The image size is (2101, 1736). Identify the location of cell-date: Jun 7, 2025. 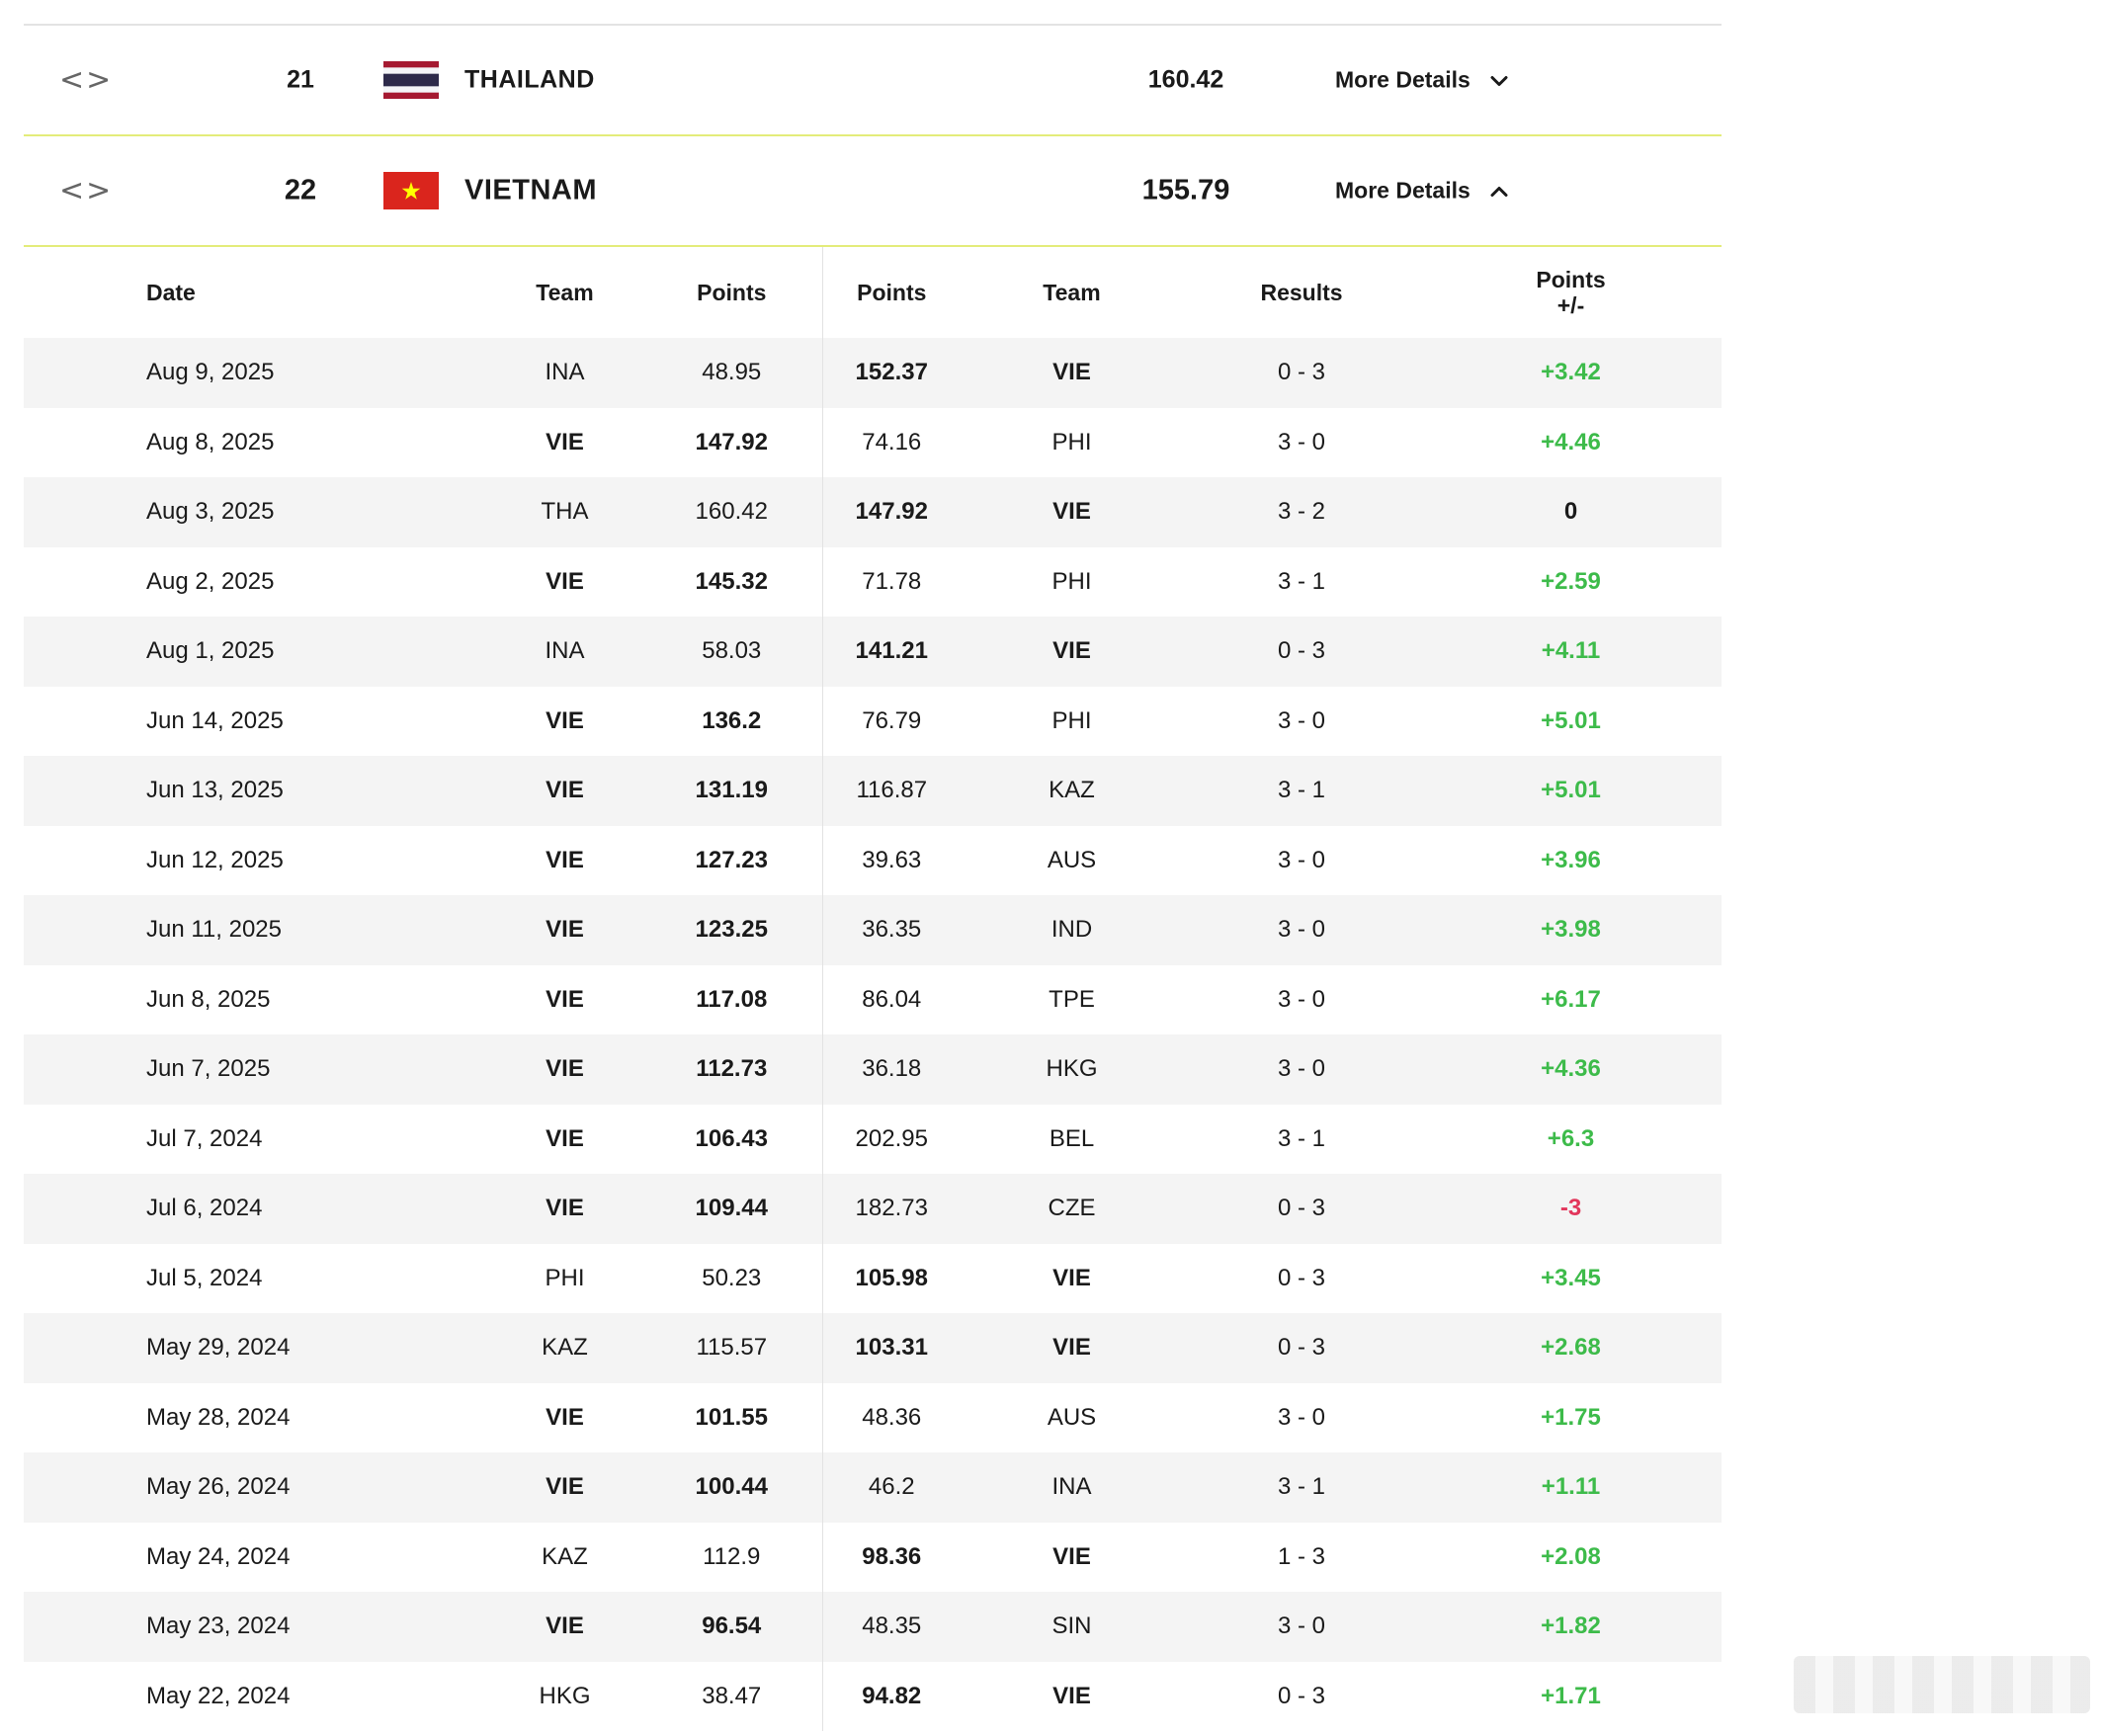
(256, 1069).